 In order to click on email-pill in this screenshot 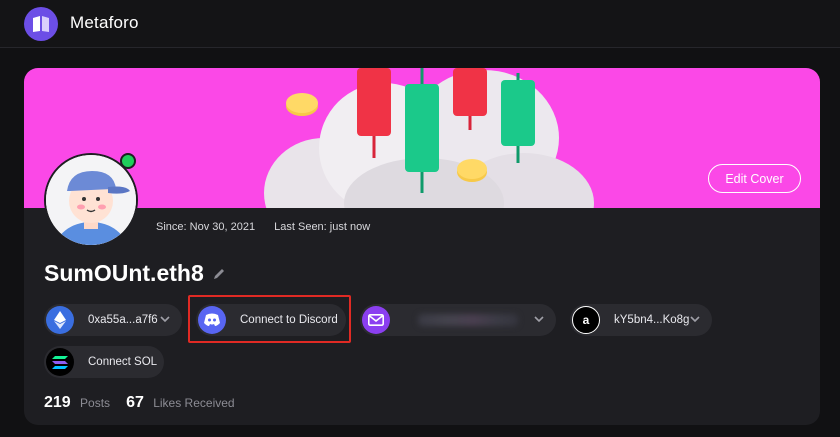, I will do `click(458, 320)`.